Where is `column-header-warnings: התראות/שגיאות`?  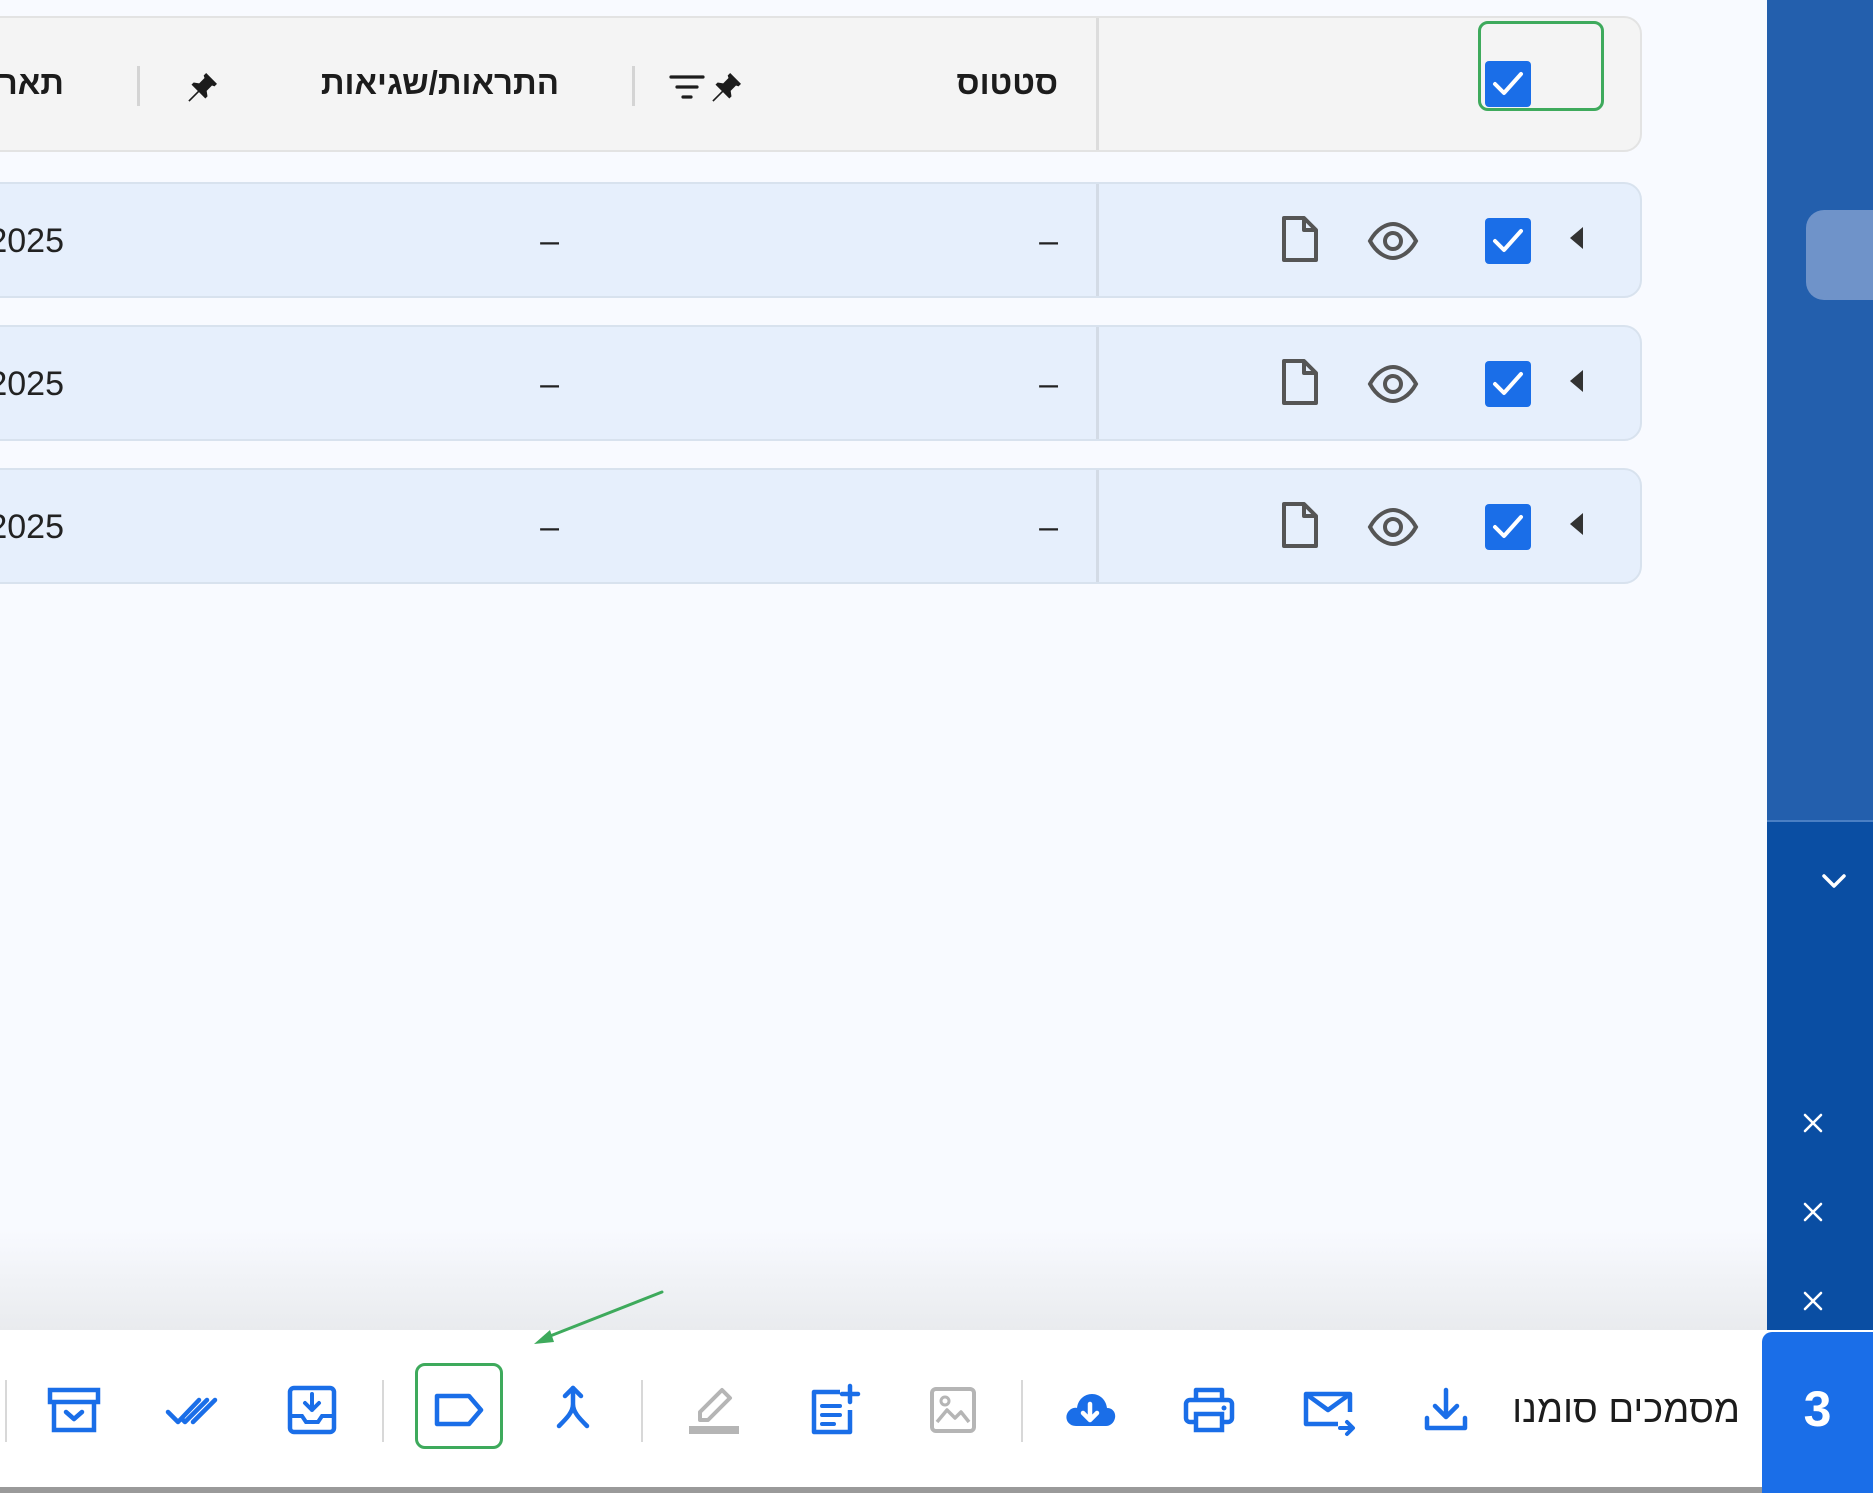
column-header-warnings: התראות/שגיאות is located at coordinates (440, 83).